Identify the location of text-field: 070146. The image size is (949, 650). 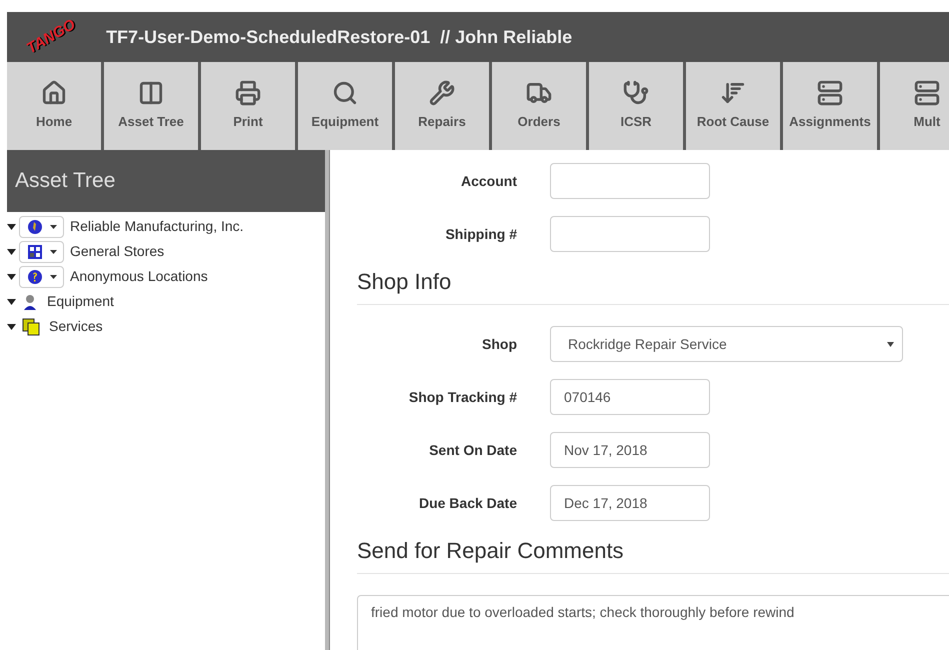
(630, 397).